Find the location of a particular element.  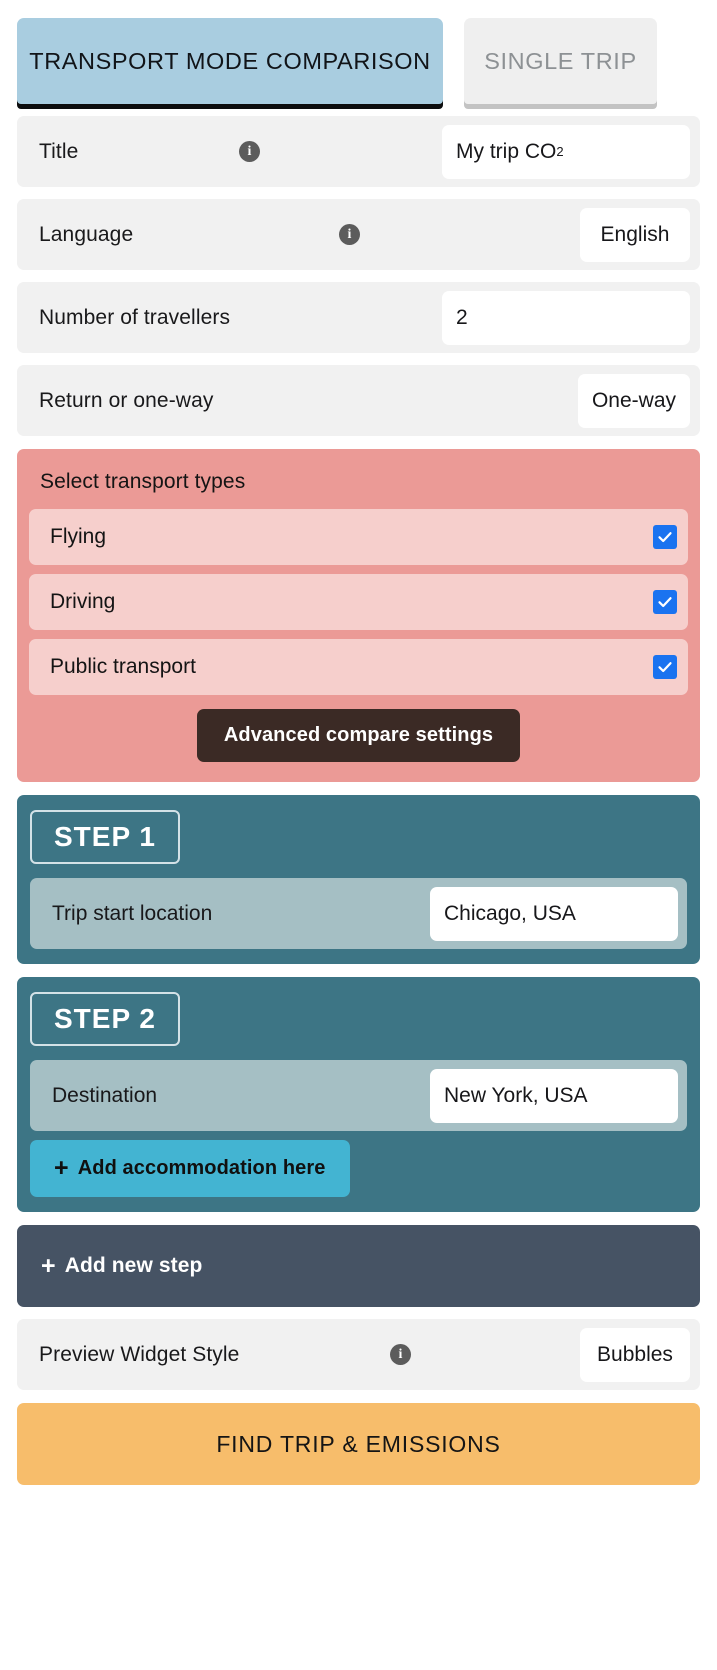

transport-item-label: Driving is located at coordinates (83, 601).